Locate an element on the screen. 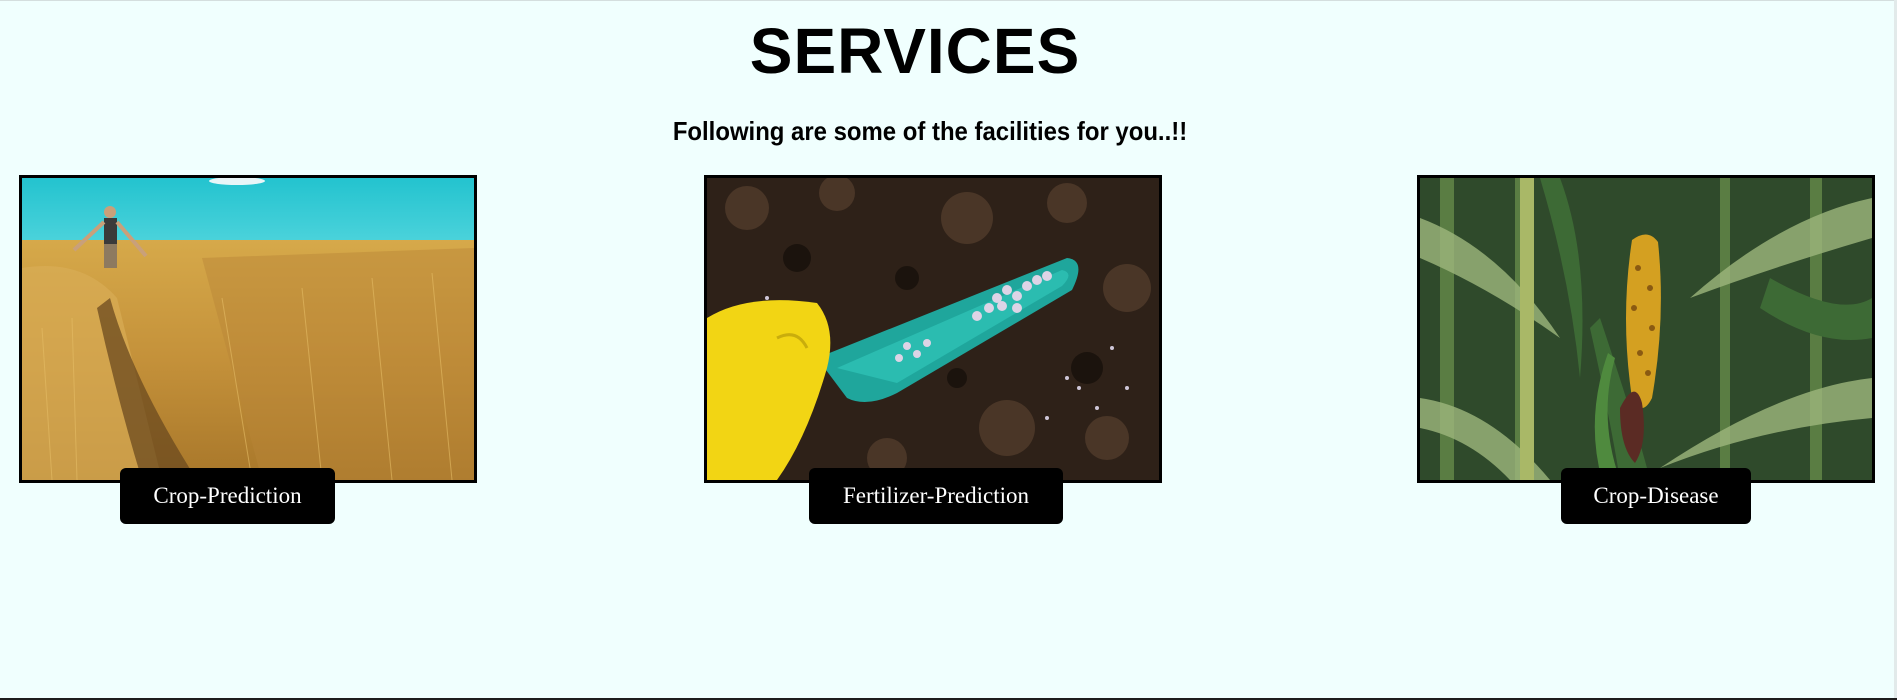  fertilizer-prediction-button: Fertilizer-Prediction is located at coordinates (936, 496).